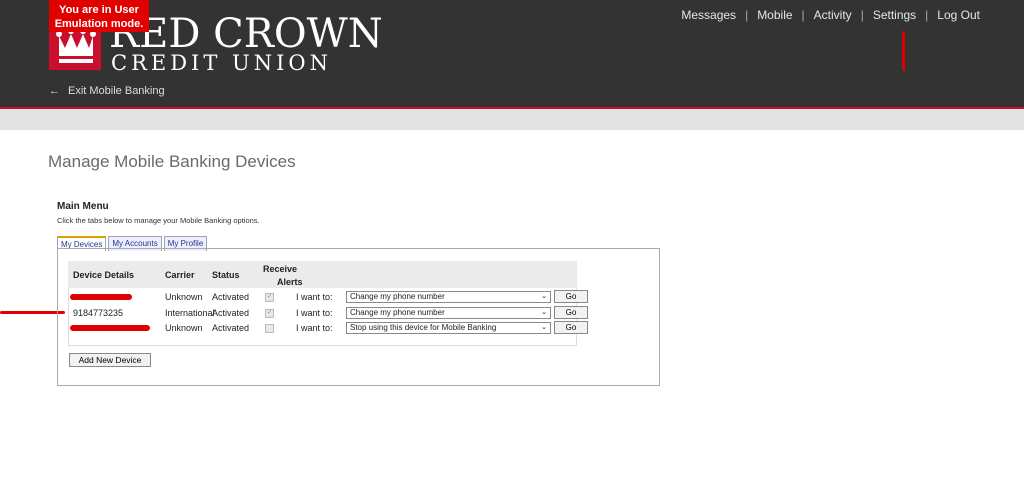  Describe the element at coordinates (98, 313) in the screenshot. I see `device-number: 9184773235` at that location.